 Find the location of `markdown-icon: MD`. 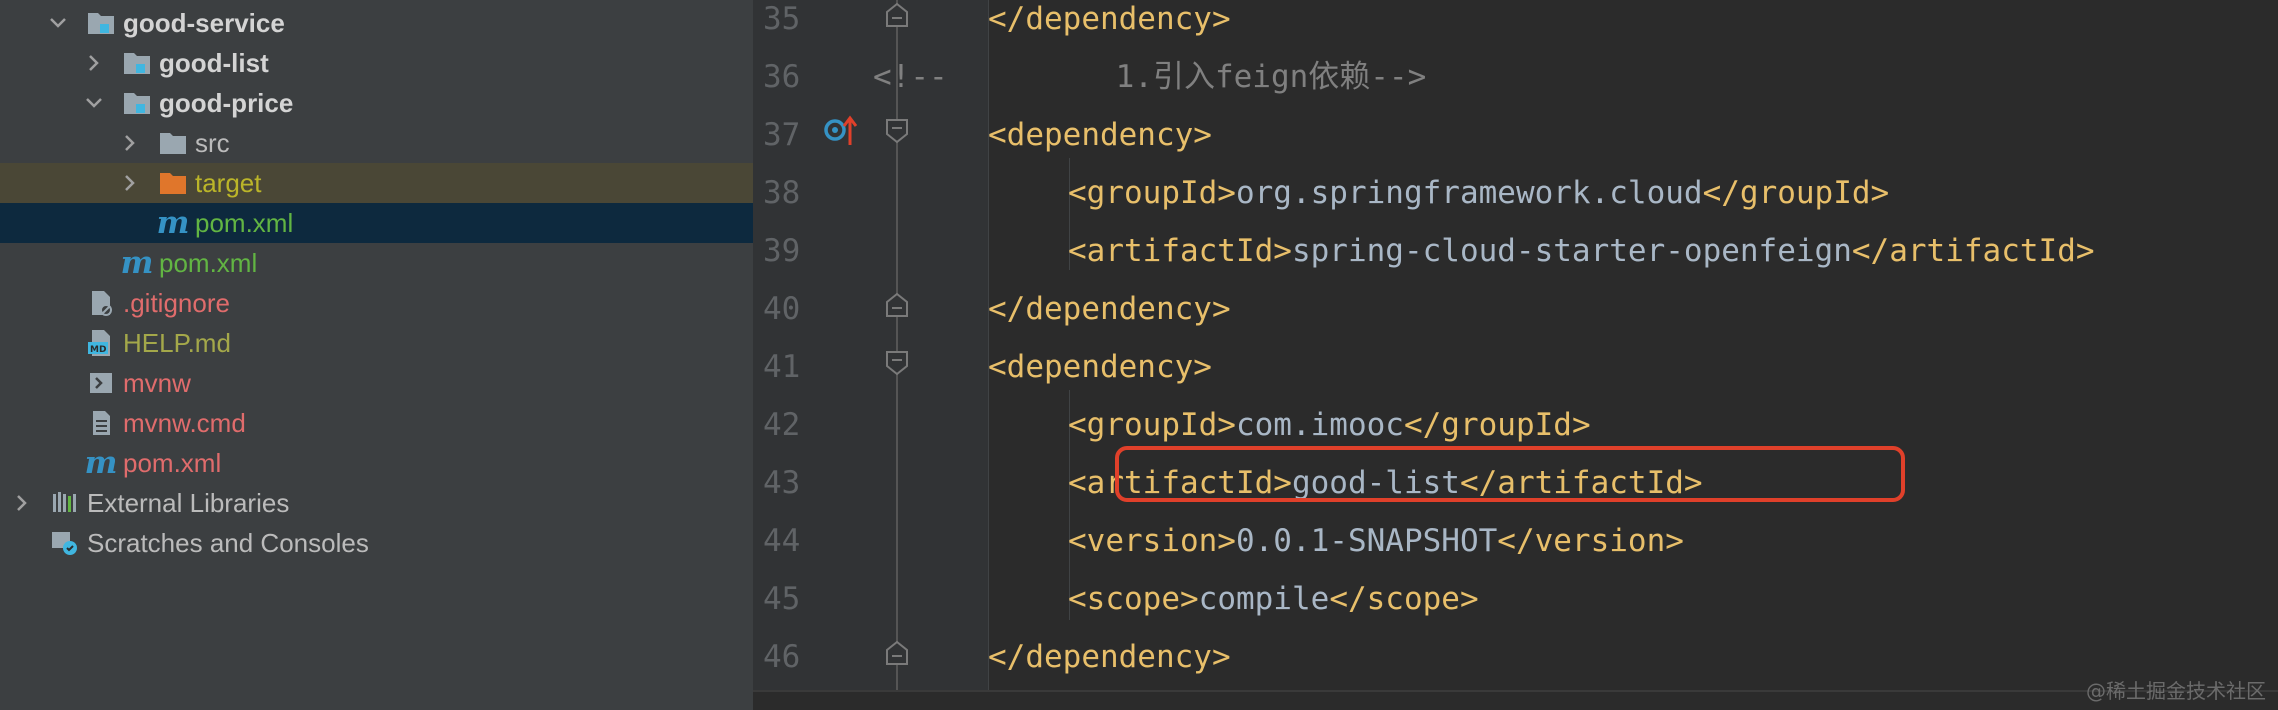

markdown-icon: MD is located at coordinates (101, 343).